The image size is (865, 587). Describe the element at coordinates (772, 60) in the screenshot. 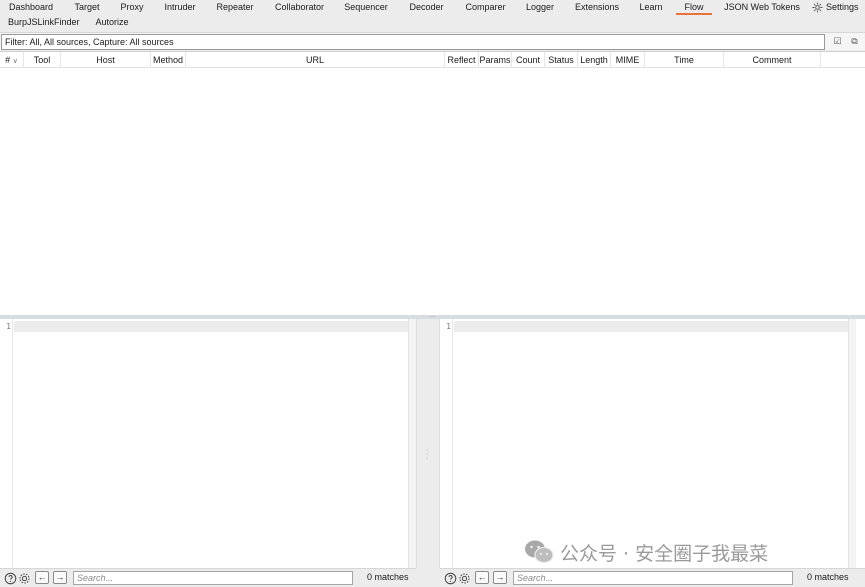

I see `column-header-comment: Comment` at that location.